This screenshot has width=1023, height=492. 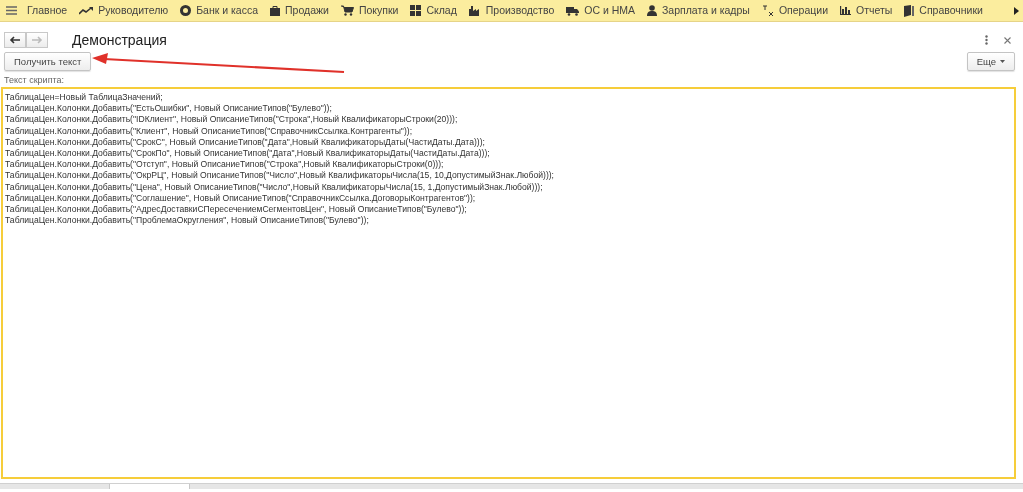 What do you see at coordinates (236, 209) in the screenshot?
I see `code-line: ТаблицаЦен.Колонки.Добавить("АдресДоставкиСПересечениемСегментовЦен", Новый ОписаниеТипов("Булево"));` at bounding box center [236, 209].